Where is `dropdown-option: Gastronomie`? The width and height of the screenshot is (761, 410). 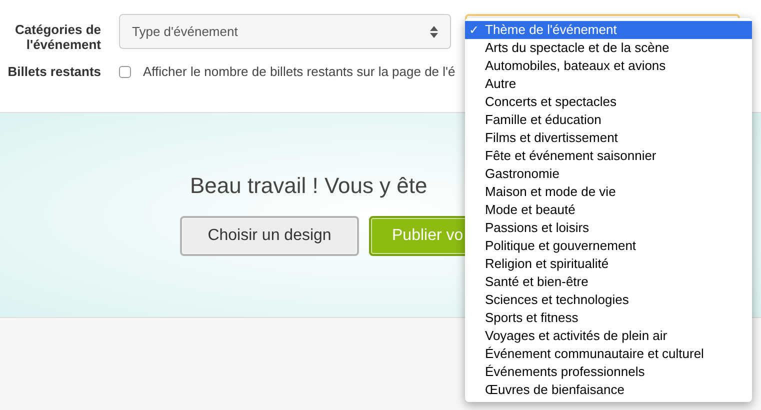 dropdown-option: Gastronomie is located at coordinates (608, 174).